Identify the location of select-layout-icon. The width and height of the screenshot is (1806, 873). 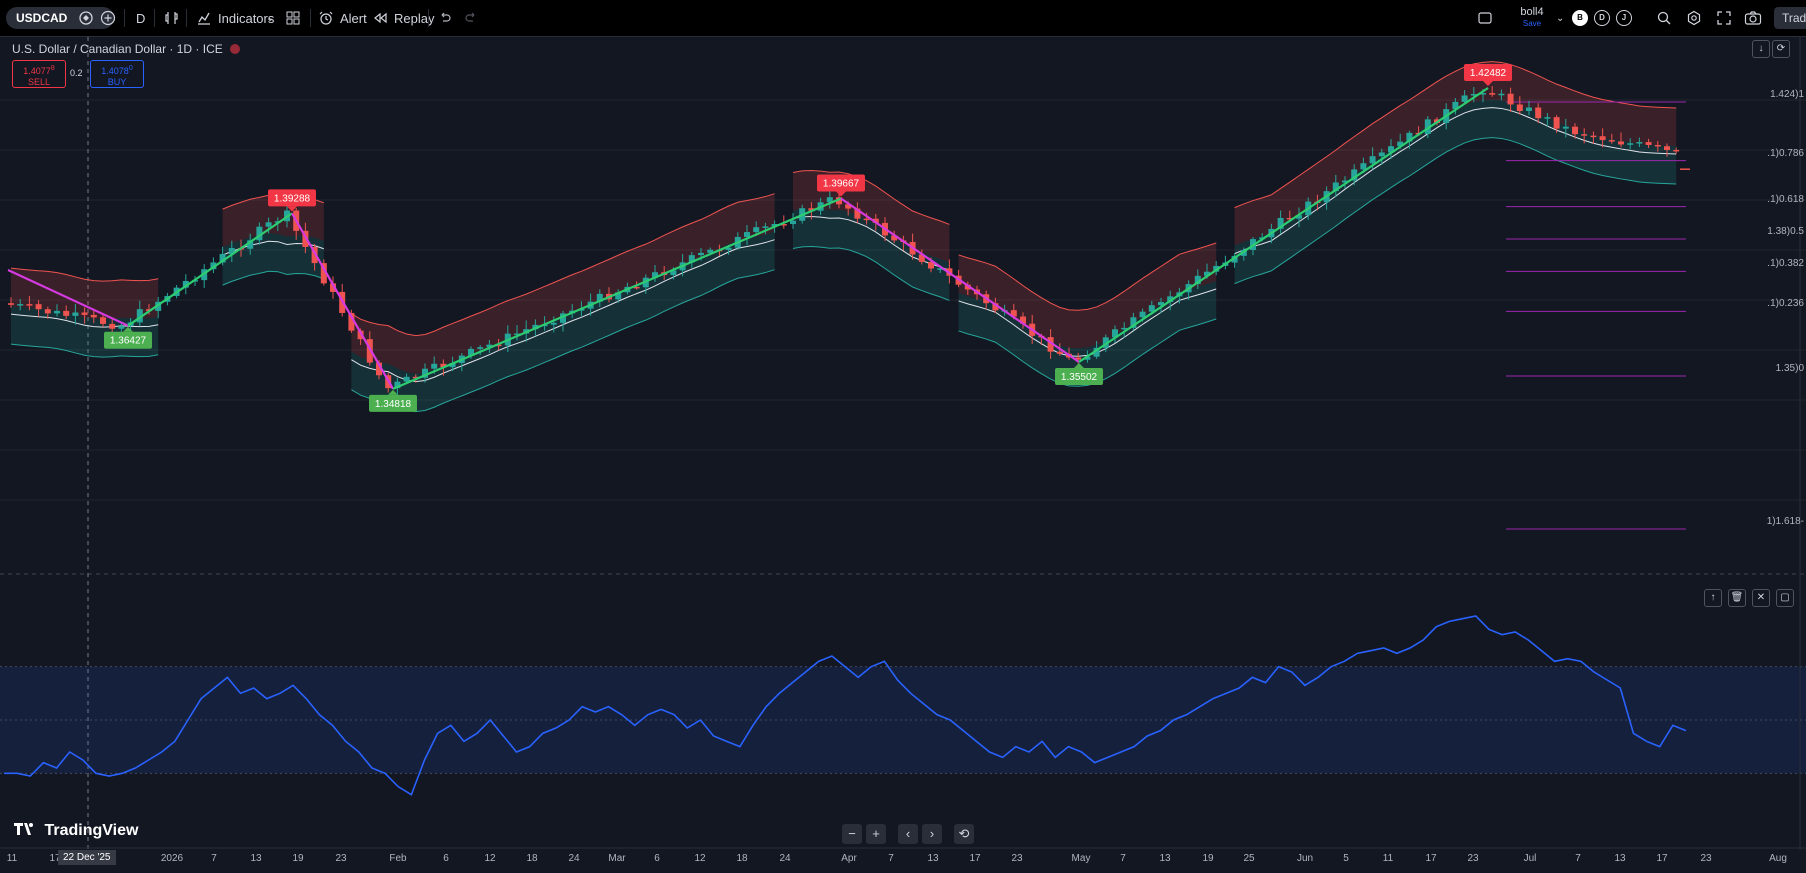
(1485, 18).